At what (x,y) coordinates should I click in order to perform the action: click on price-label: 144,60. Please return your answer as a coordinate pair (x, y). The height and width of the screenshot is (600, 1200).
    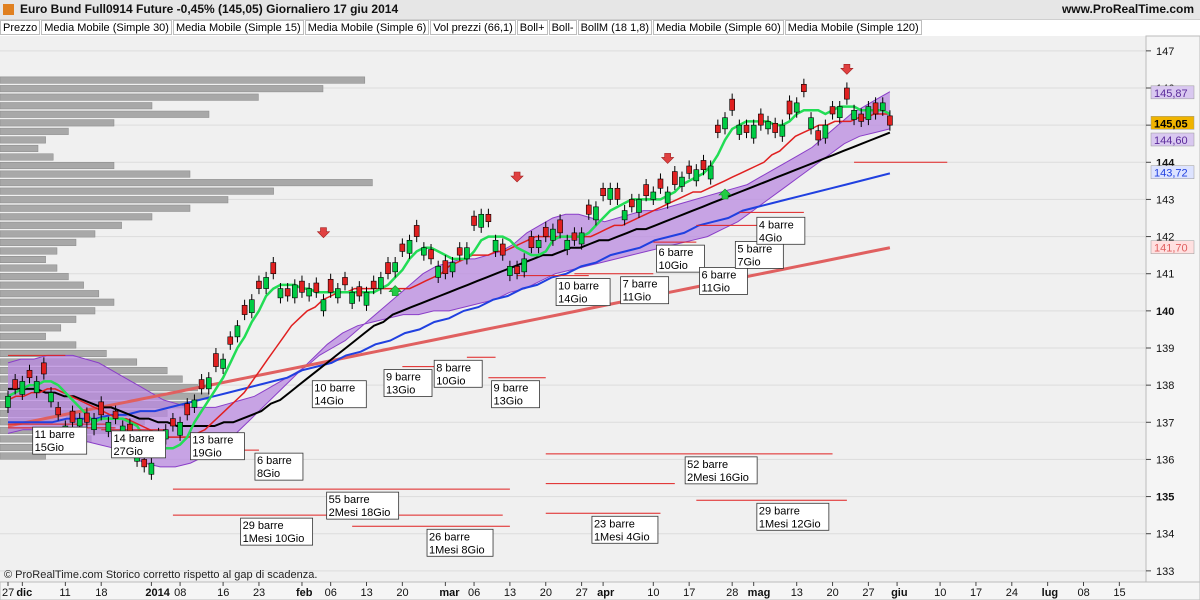
    Looking at the image, I should click on (1171, 141).